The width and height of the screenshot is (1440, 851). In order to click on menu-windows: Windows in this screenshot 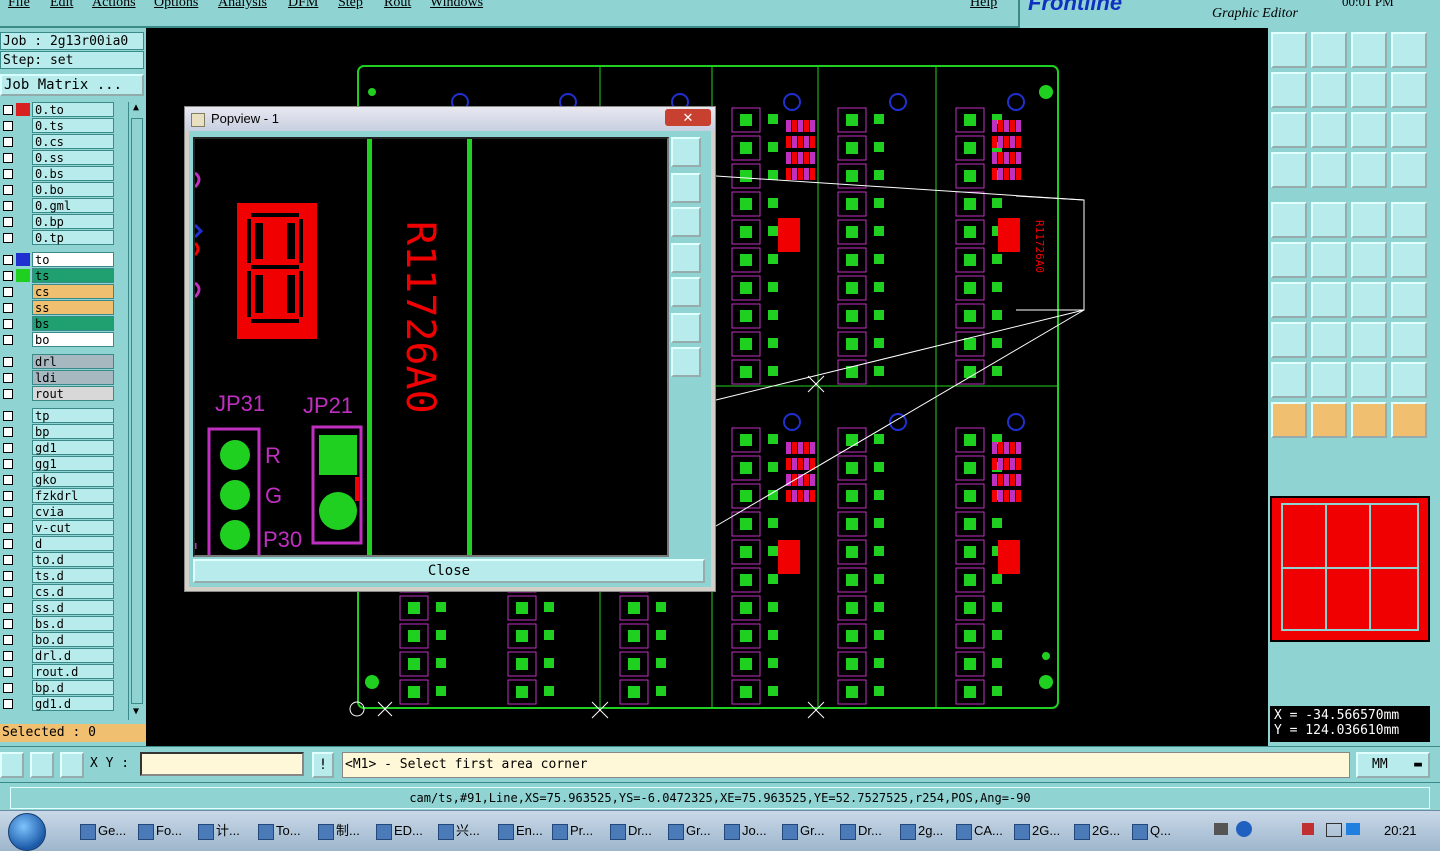, I will do `click(456, 5)`.